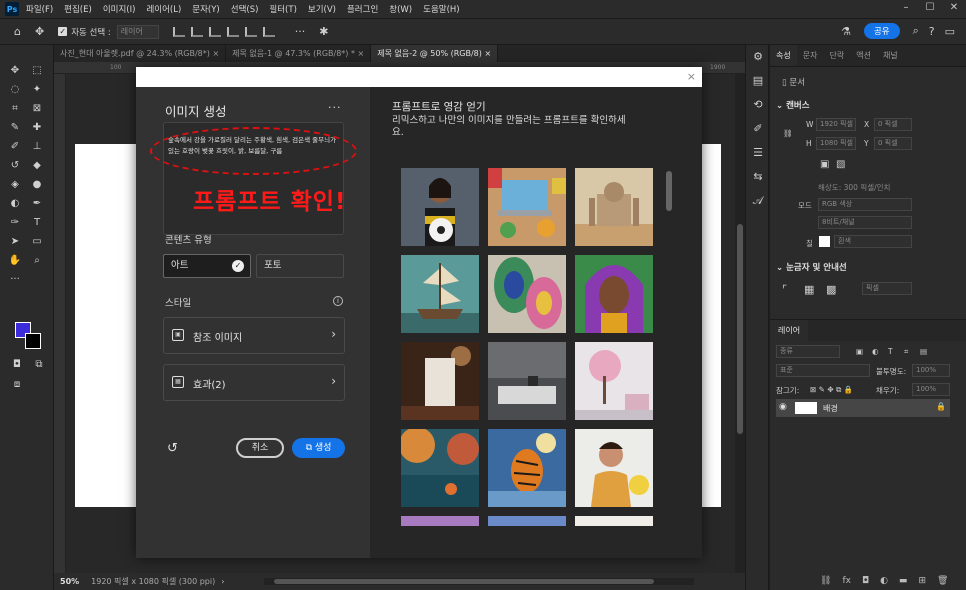  I want to click on auto-select-dropdown: 레이어, so click(137, 31).